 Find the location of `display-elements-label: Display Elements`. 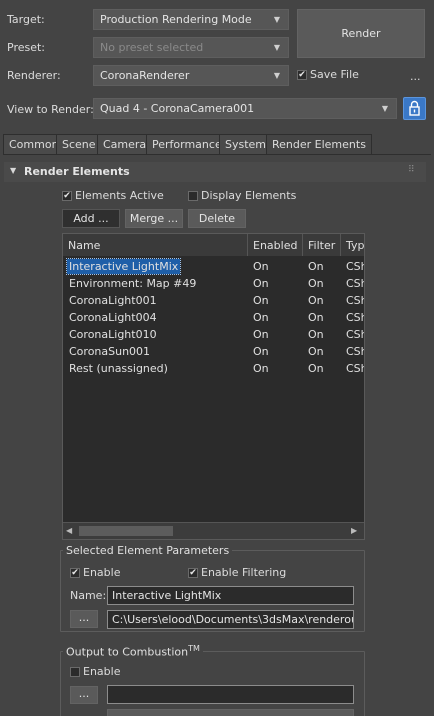

display-elements-label: Display Elements is located at coordinates (249, 195).